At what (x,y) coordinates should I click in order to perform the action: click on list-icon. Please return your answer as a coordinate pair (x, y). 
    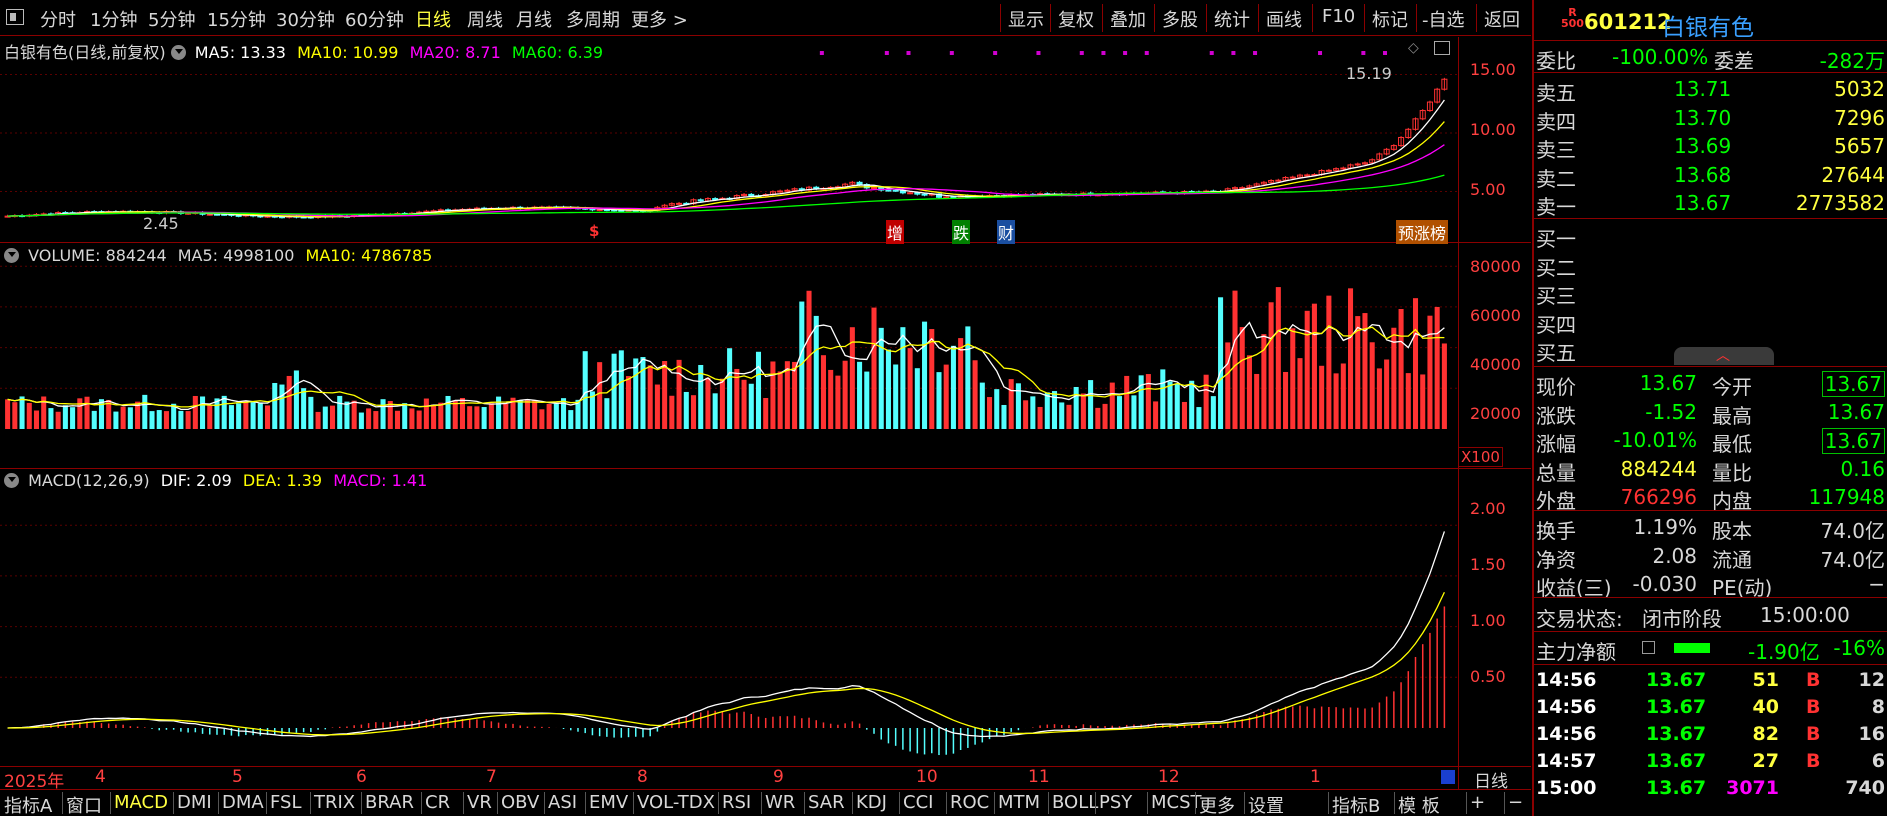
    Looking at the image, I should click on (1648, 647).